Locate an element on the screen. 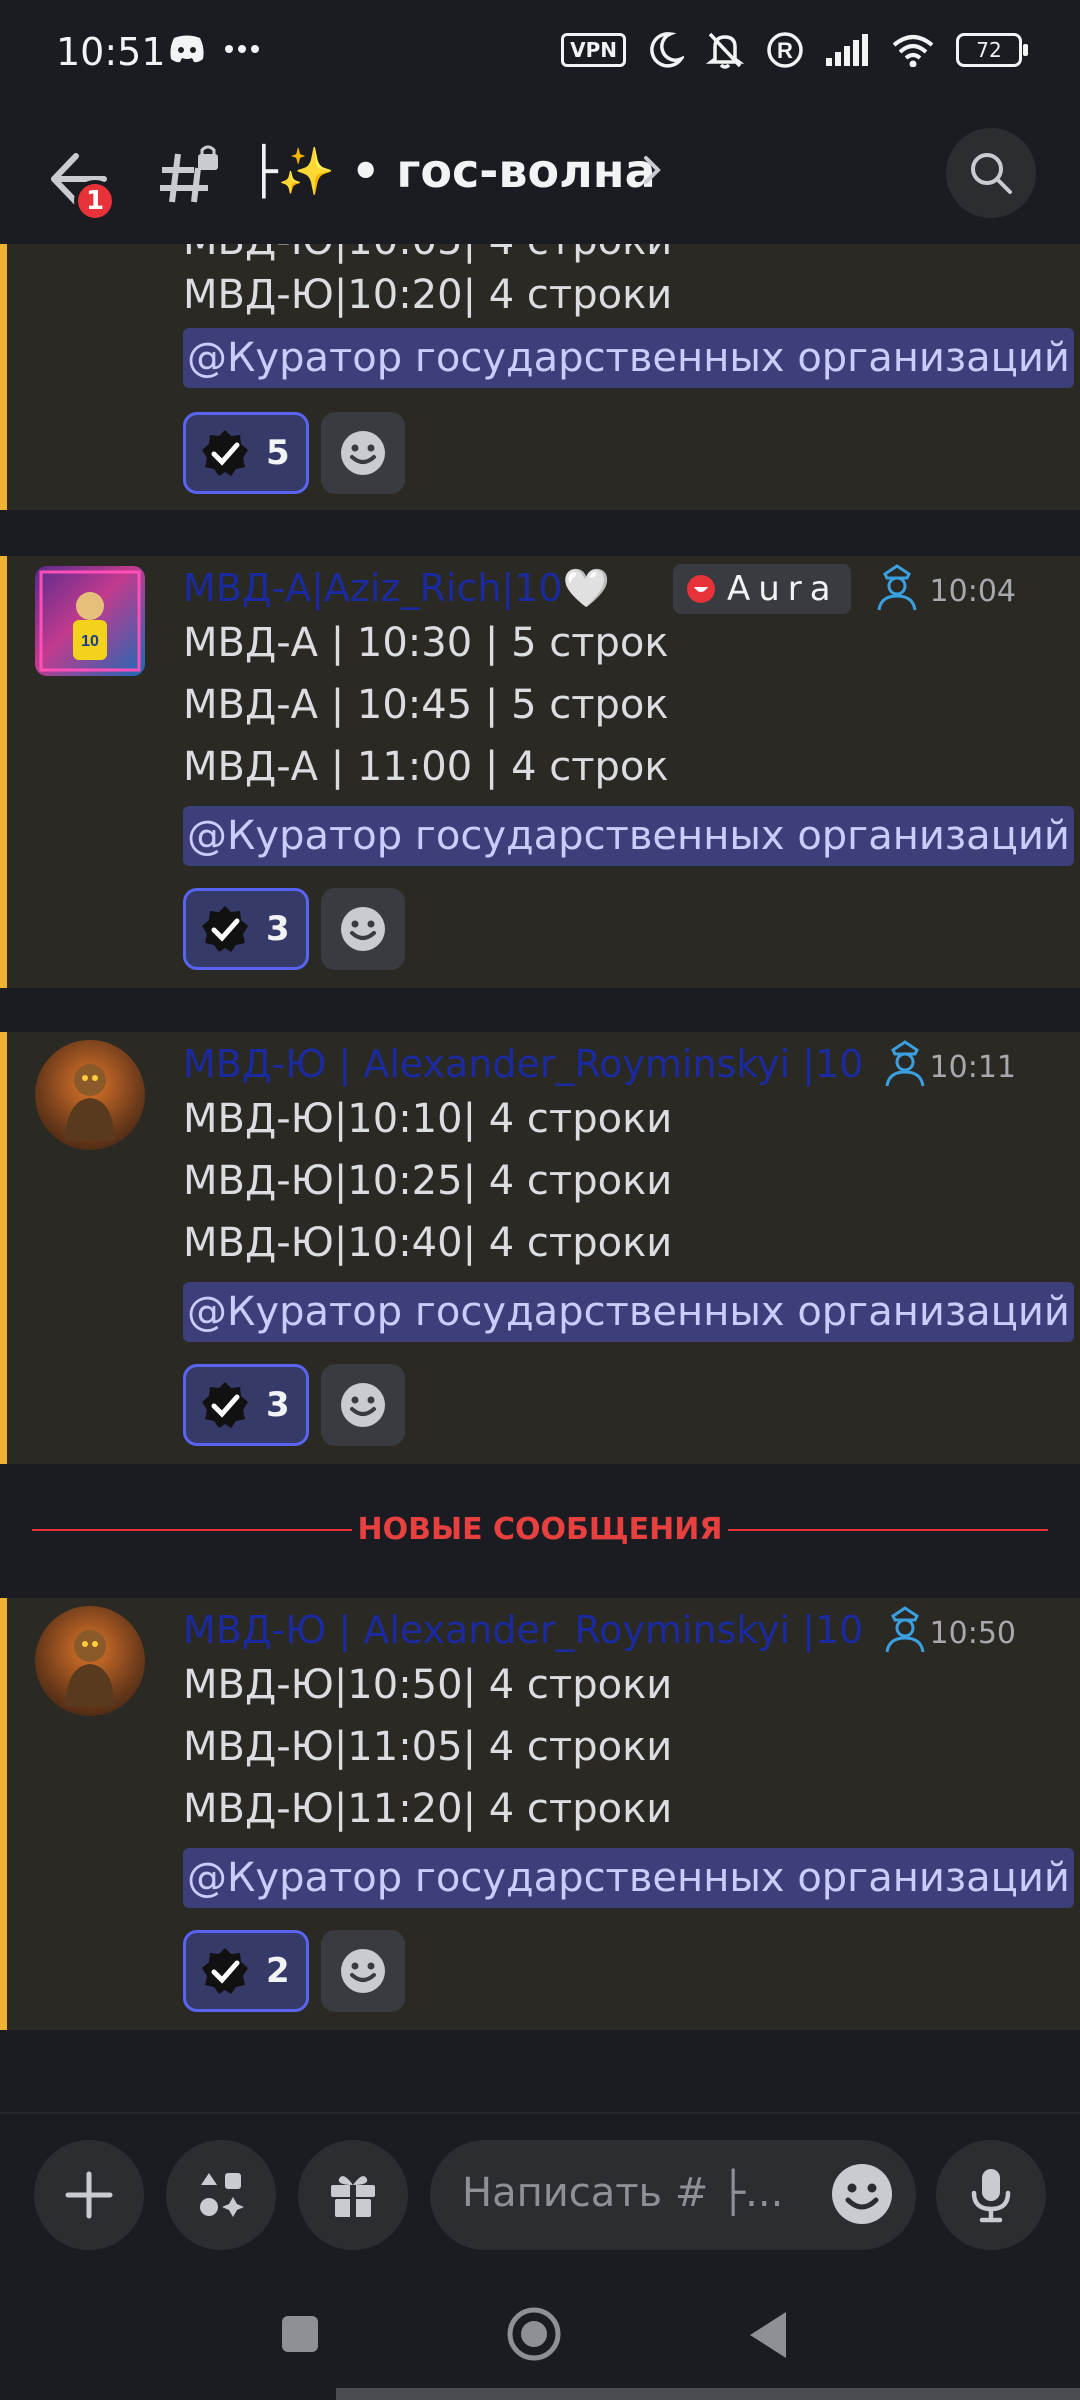  plus-icon is located at coordinates (89, 2195).